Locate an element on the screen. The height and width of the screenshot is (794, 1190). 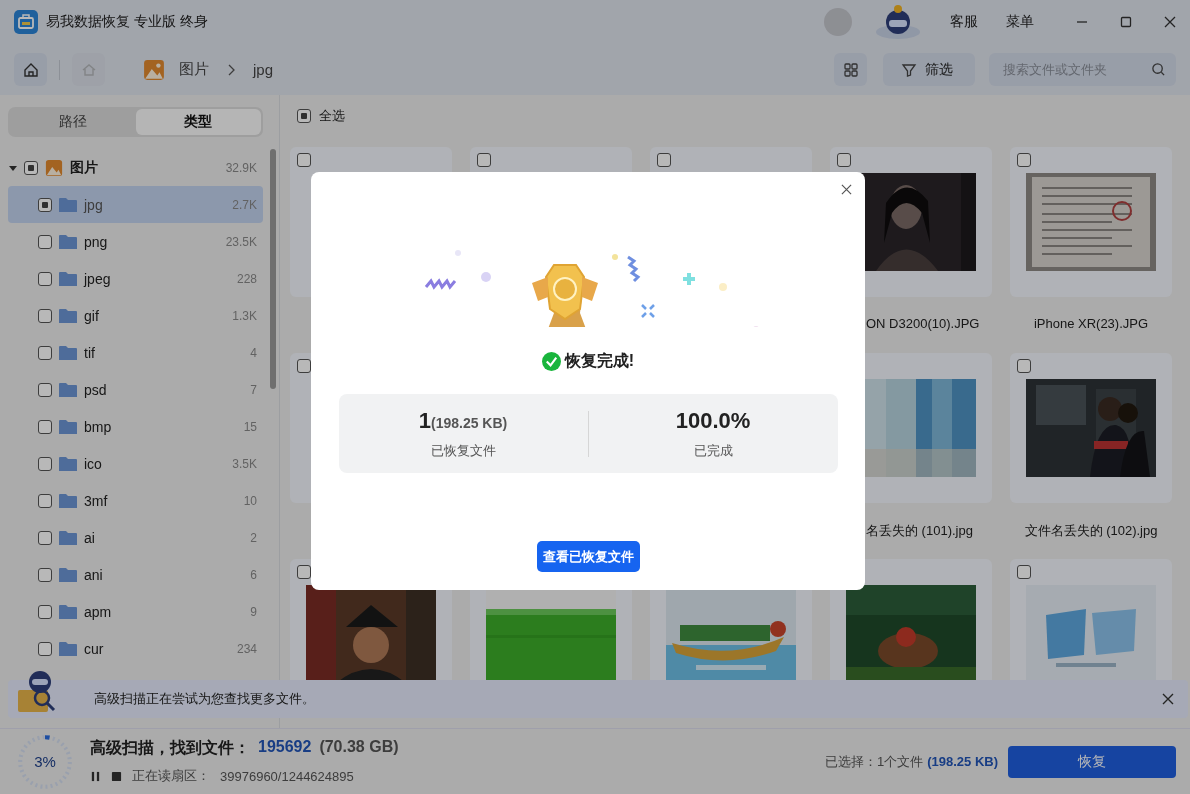
tree-item: 图片 32.9K is located at coordinates (135, 167).